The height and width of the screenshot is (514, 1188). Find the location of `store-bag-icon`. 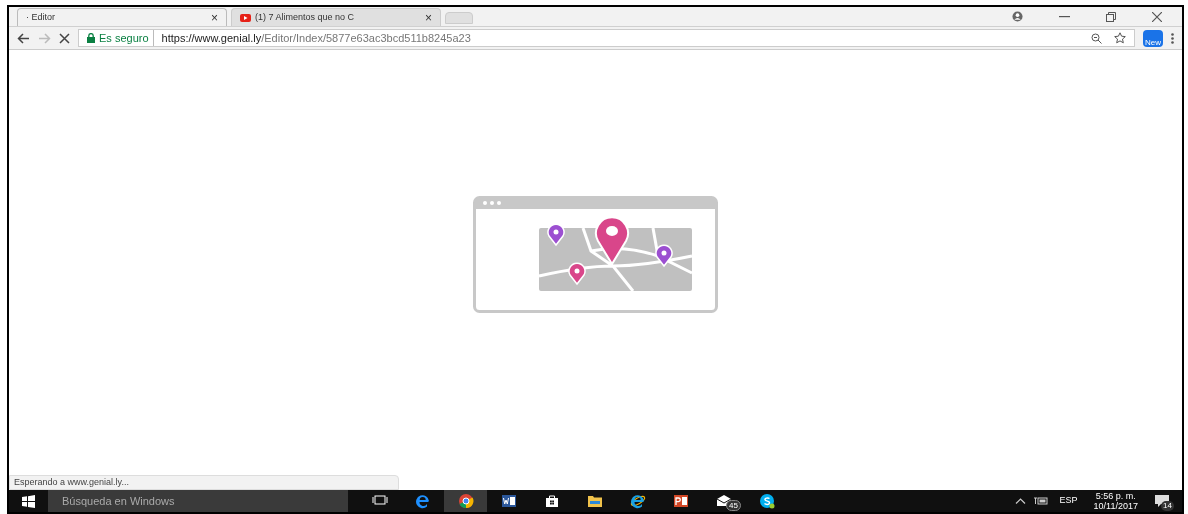

store-bag-icon is located at coordinates (551, 501).